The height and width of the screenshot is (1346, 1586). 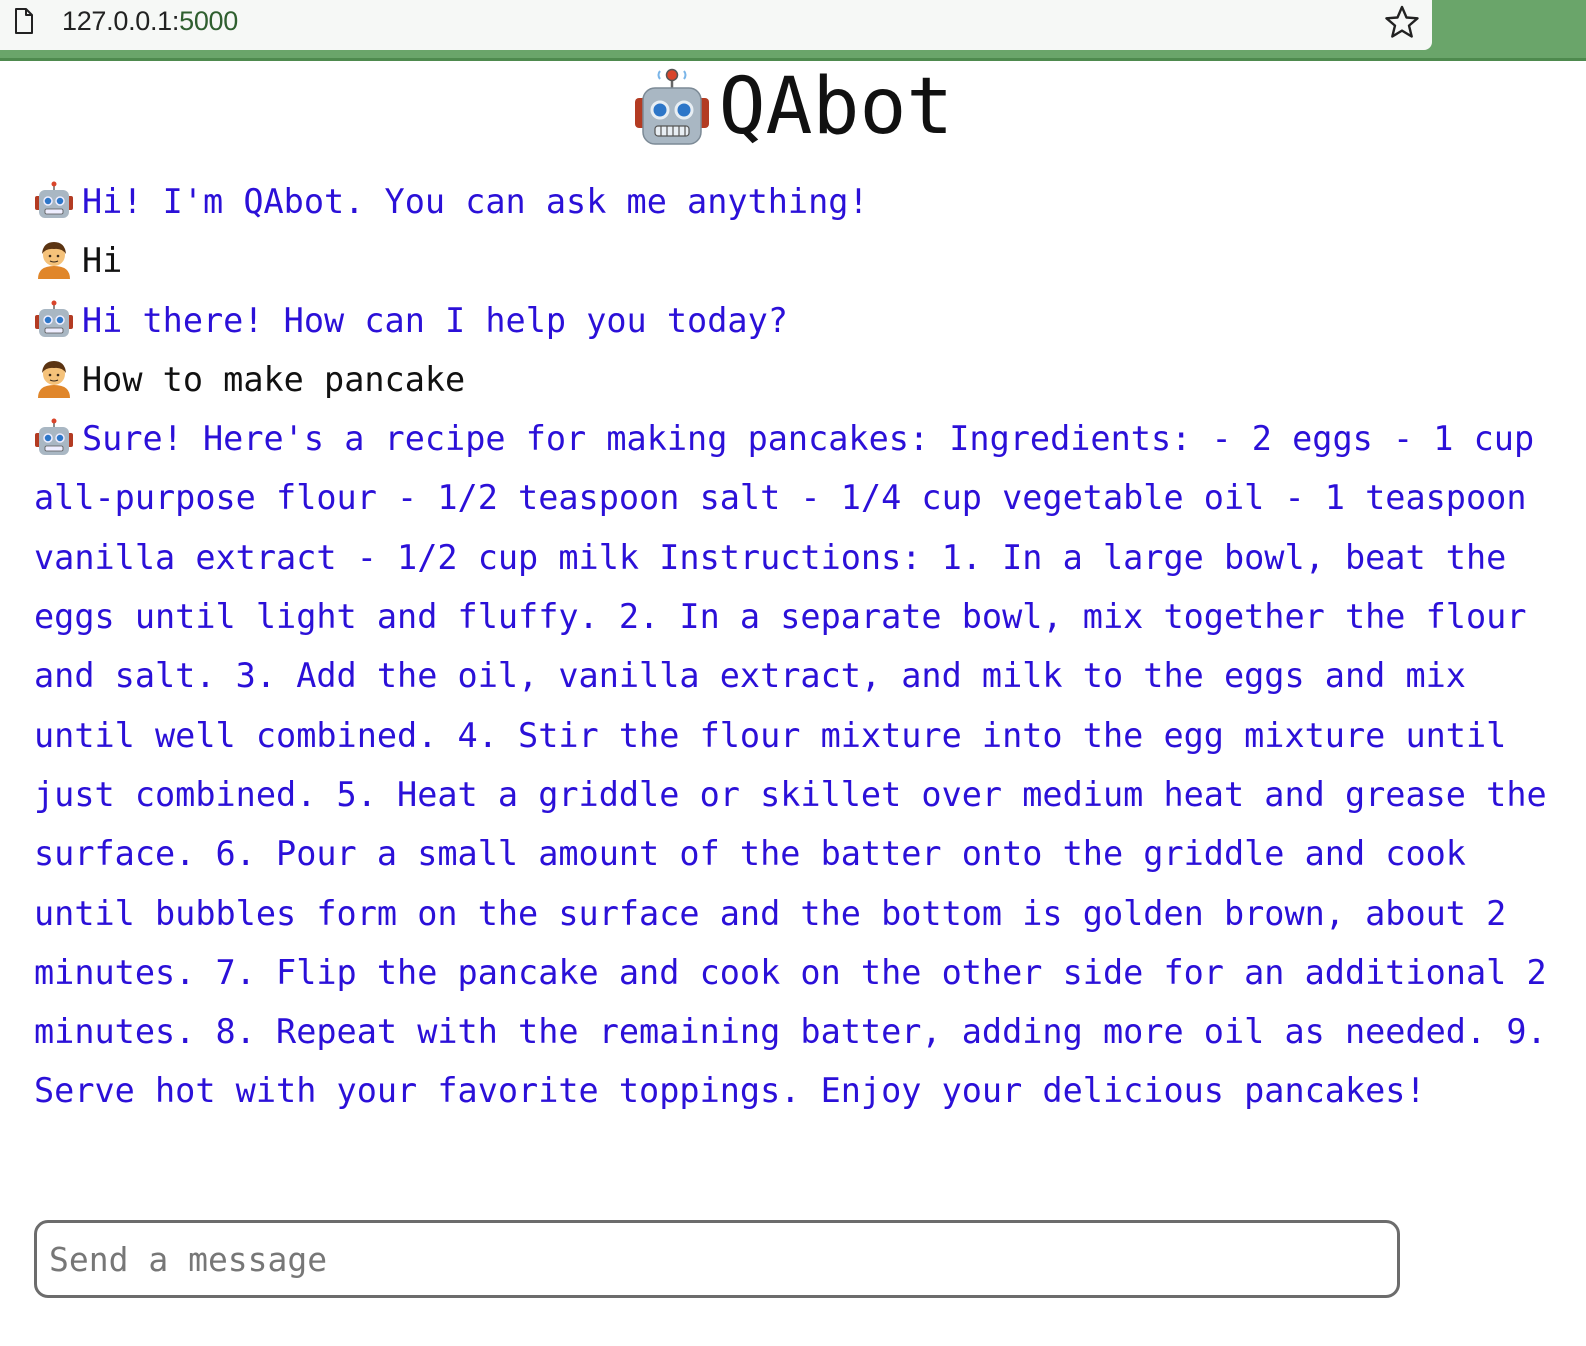 What do you see at coordinates (796, 260) in the screenshot?
I see `user-message: Hi` at bounding box center [796, 260].